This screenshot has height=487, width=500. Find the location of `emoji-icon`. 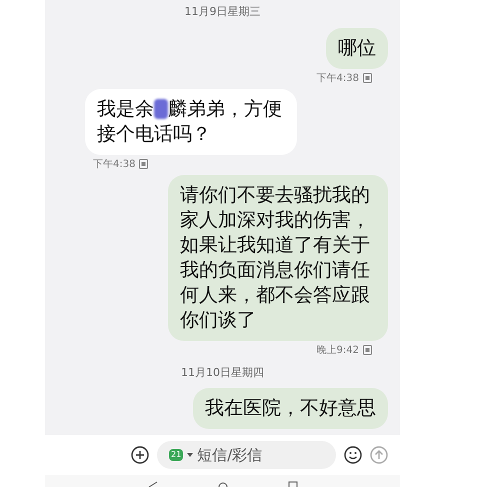

emoji-icon is located at coordinates (353, 455).